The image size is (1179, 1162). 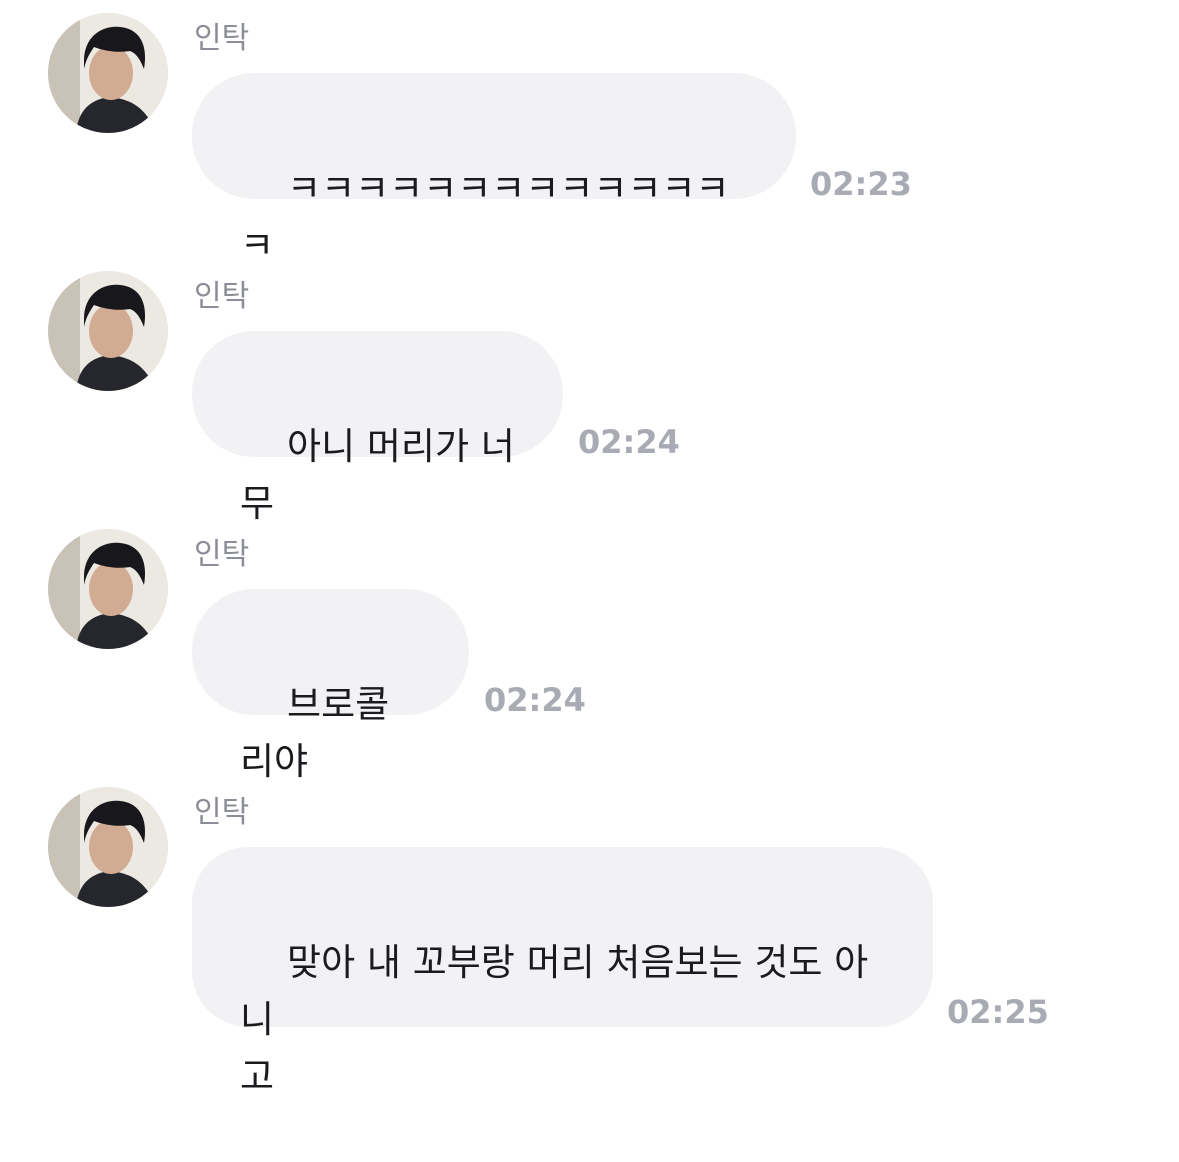 What do you see at coordinates (377, 475) in the screenshot?
I see `message-text: 아니 머리가 너무` at bounding box center [377, 475].